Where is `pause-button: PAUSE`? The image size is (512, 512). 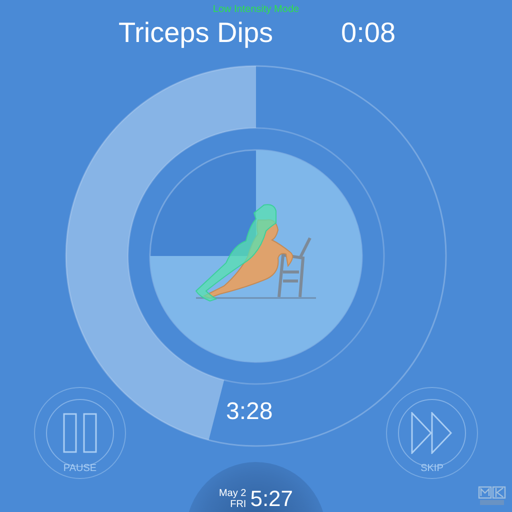 pause-button: PAUSE is located at coordinates (80, 433).